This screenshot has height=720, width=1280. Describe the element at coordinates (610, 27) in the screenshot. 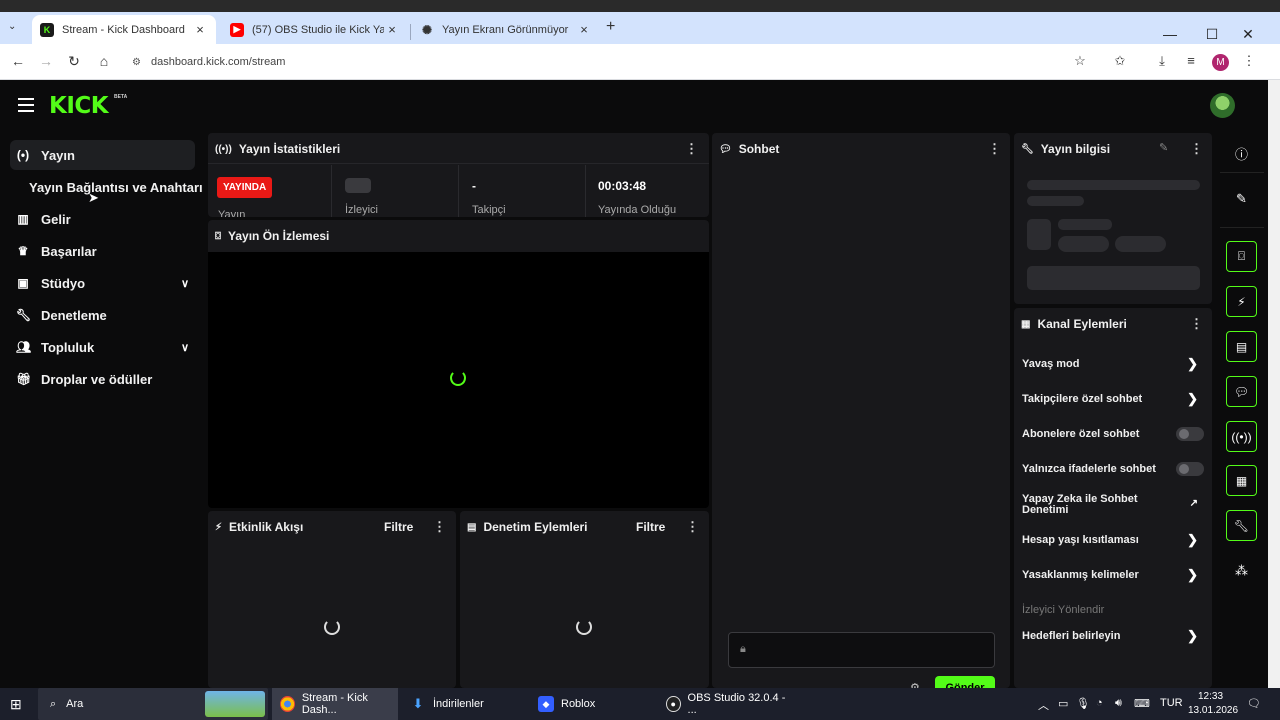

I see `new-tab-button: +` at that location.